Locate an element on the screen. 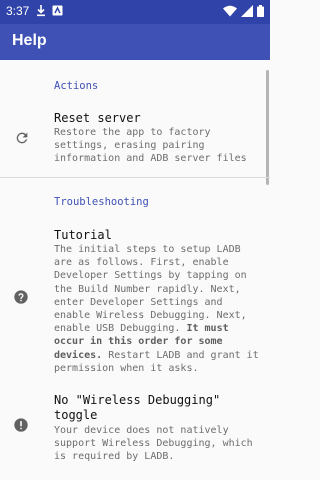 The height and width of the screenshot is (480, 320). reset-server-title: Reset server is located at coordinates (97, 118).